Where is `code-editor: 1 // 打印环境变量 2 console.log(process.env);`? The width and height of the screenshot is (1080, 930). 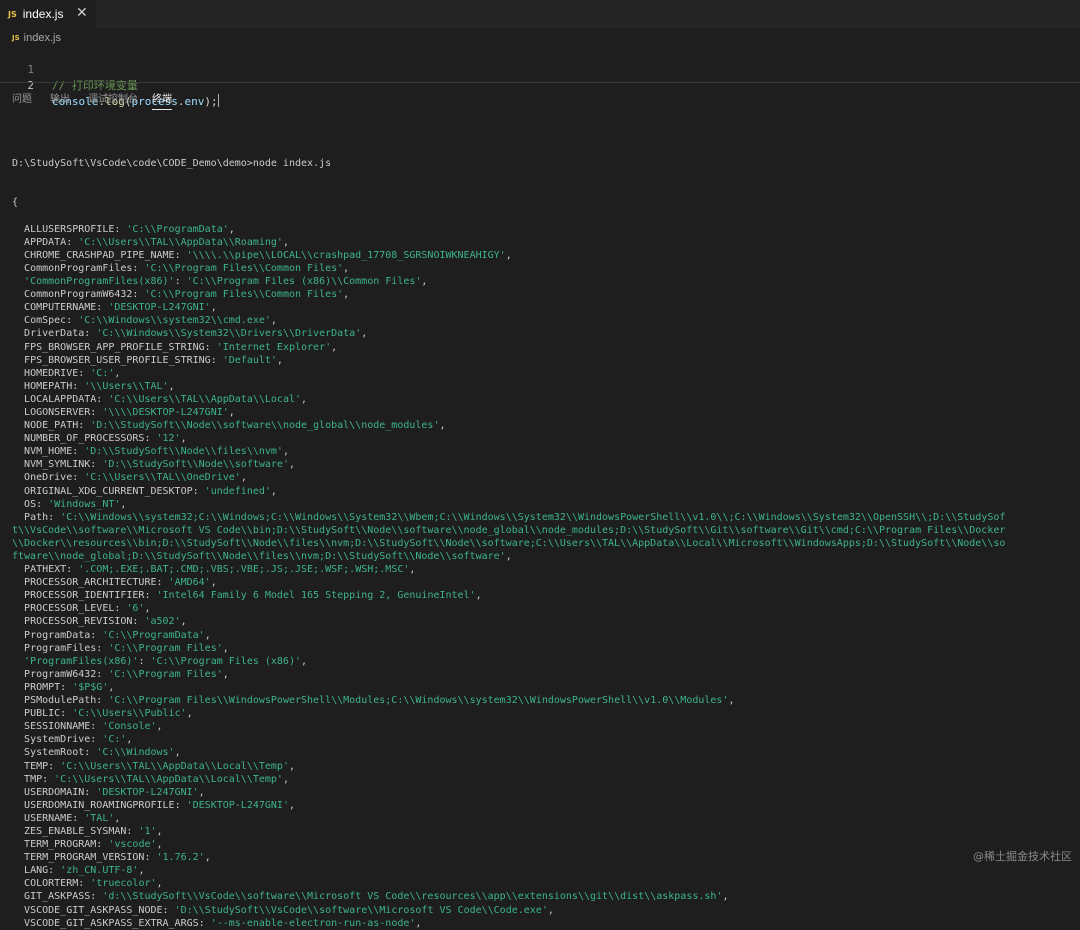
code-editor: 1 // 打印环境变量 2 console.log(process.env); is located at coordinates (540, 76).